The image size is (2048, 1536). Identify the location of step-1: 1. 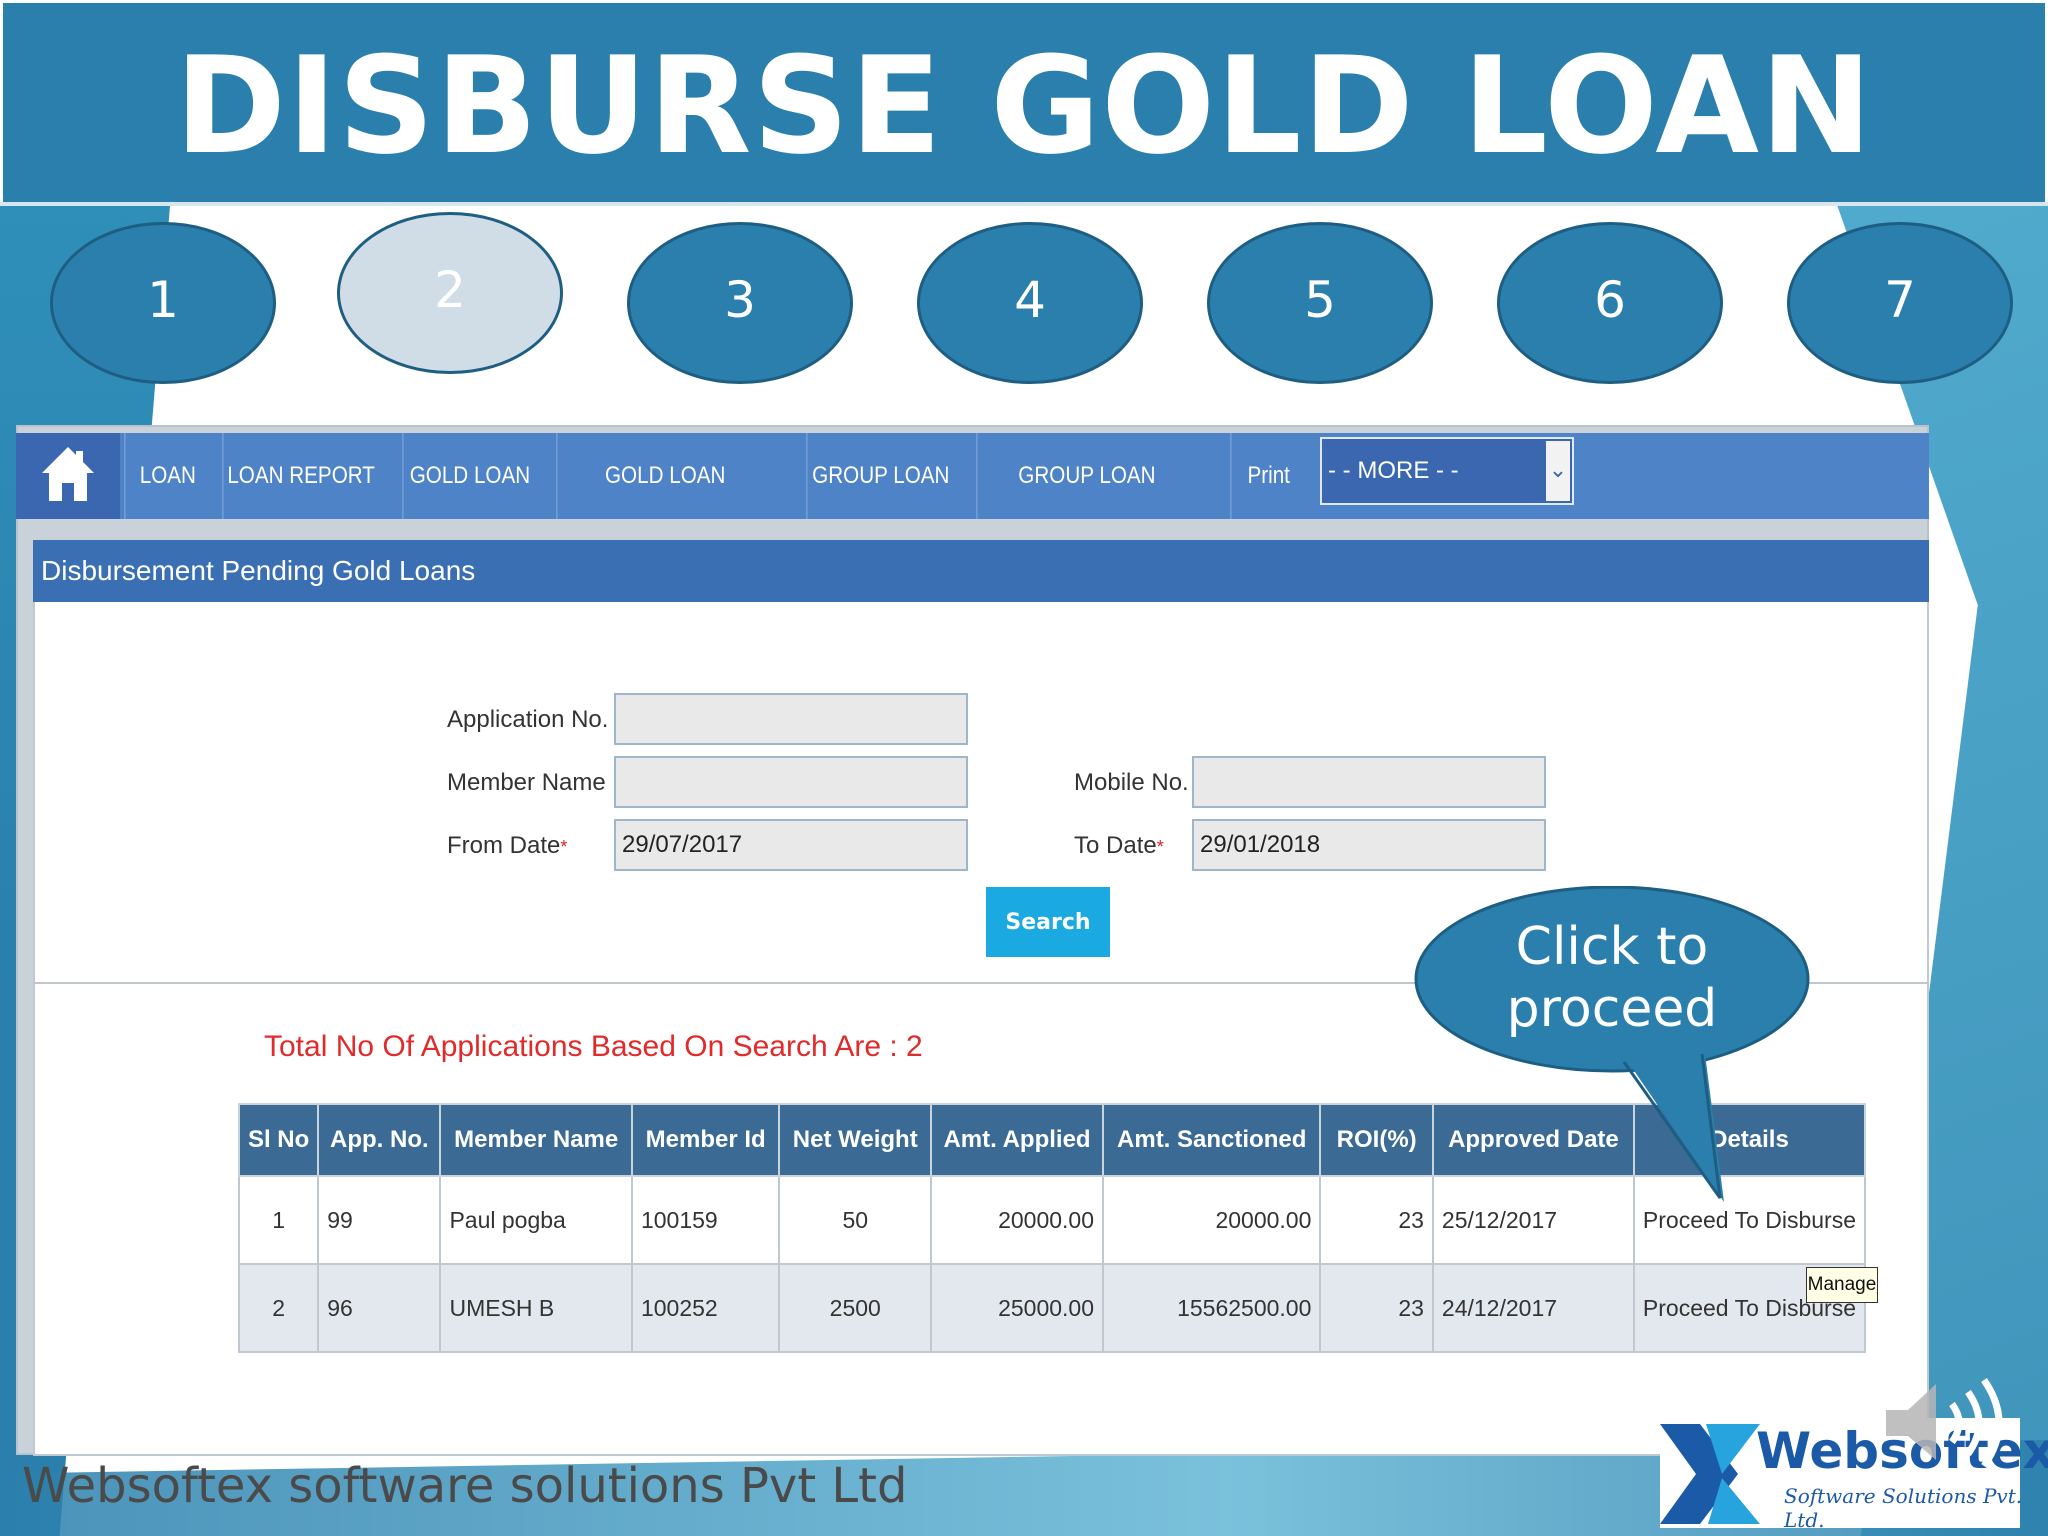
(163, 303).